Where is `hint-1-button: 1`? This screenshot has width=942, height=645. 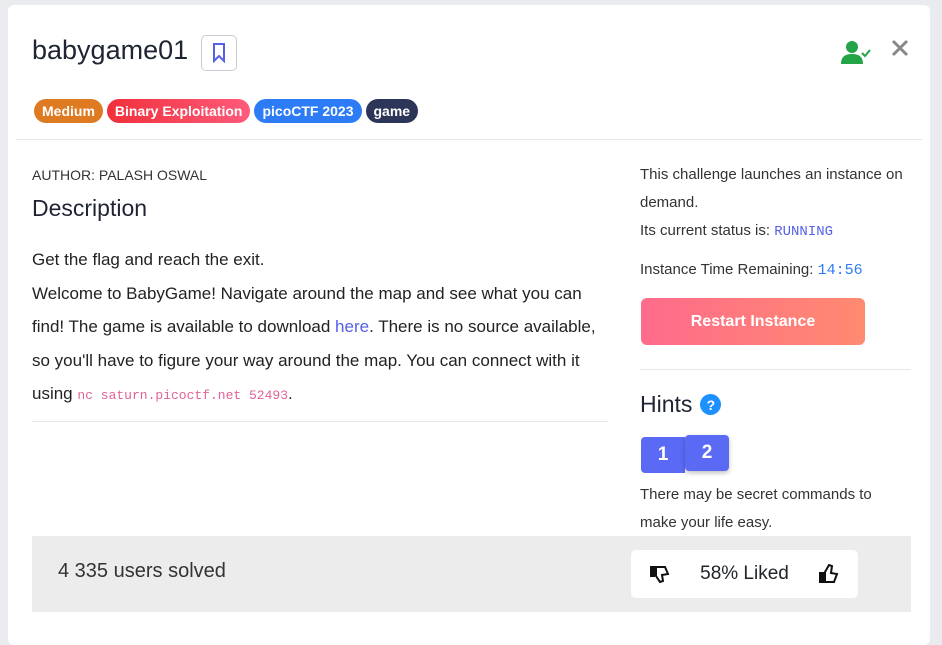
hint-1-button: 1 is located at coordinates (663, 455).